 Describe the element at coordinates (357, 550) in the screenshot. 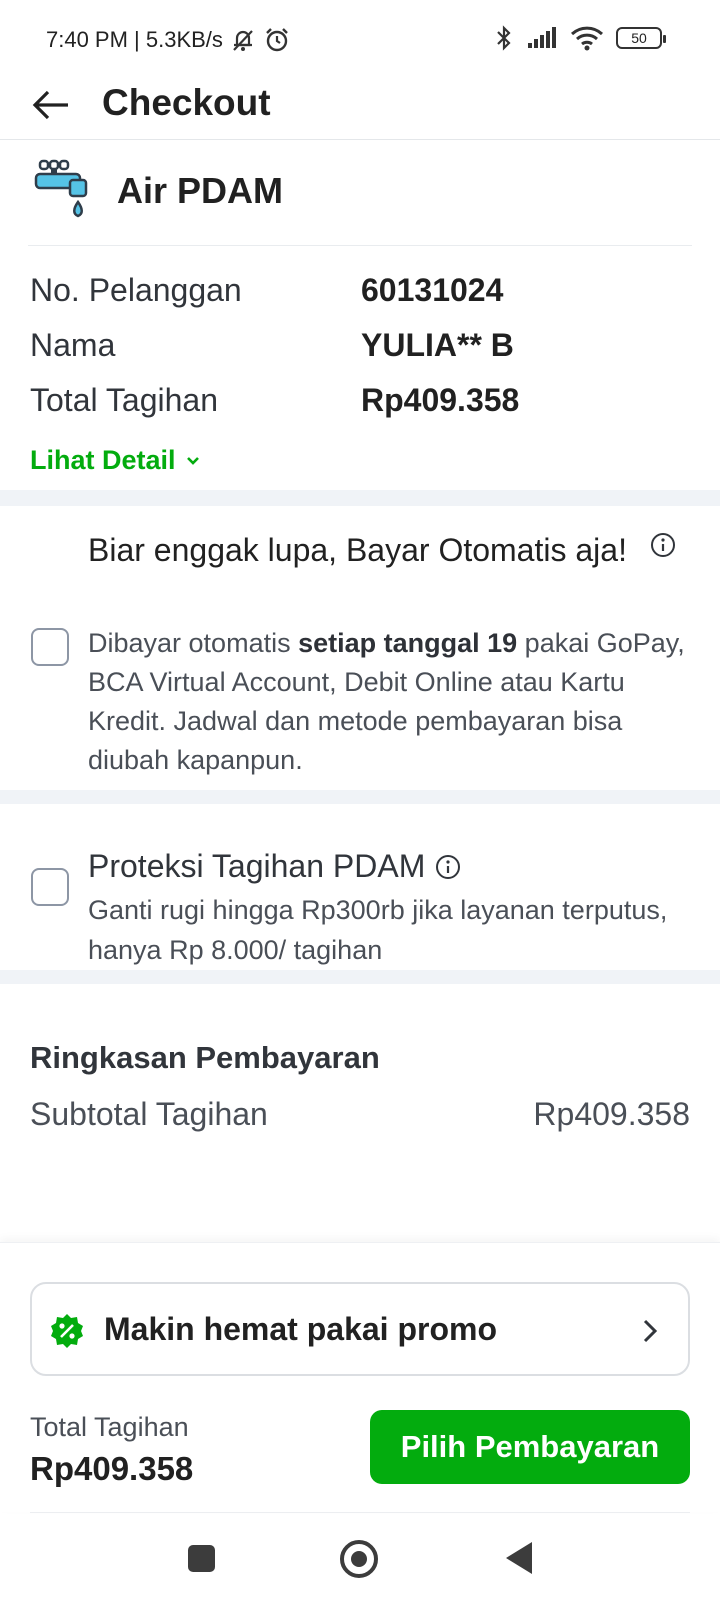

I see `autopay-title: Biar enggak lupa, Bayar Otomatis aja!` at that location.